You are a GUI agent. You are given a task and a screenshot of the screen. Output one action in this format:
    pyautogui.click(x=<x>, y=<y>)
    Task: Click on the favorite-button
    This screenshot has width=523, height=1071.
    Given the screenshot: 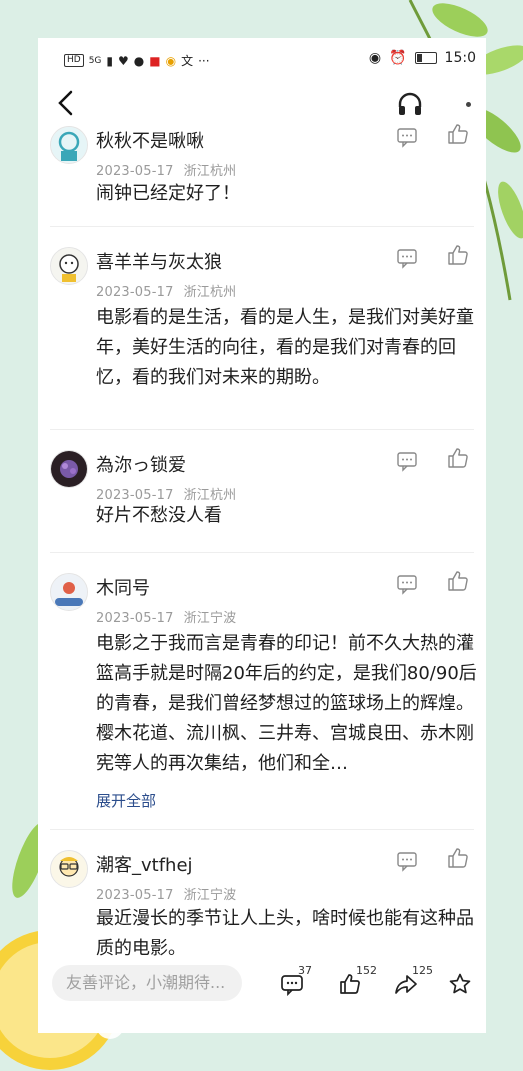 What is the action you would take?
    pyautogui.click(x=463, y=983)
    